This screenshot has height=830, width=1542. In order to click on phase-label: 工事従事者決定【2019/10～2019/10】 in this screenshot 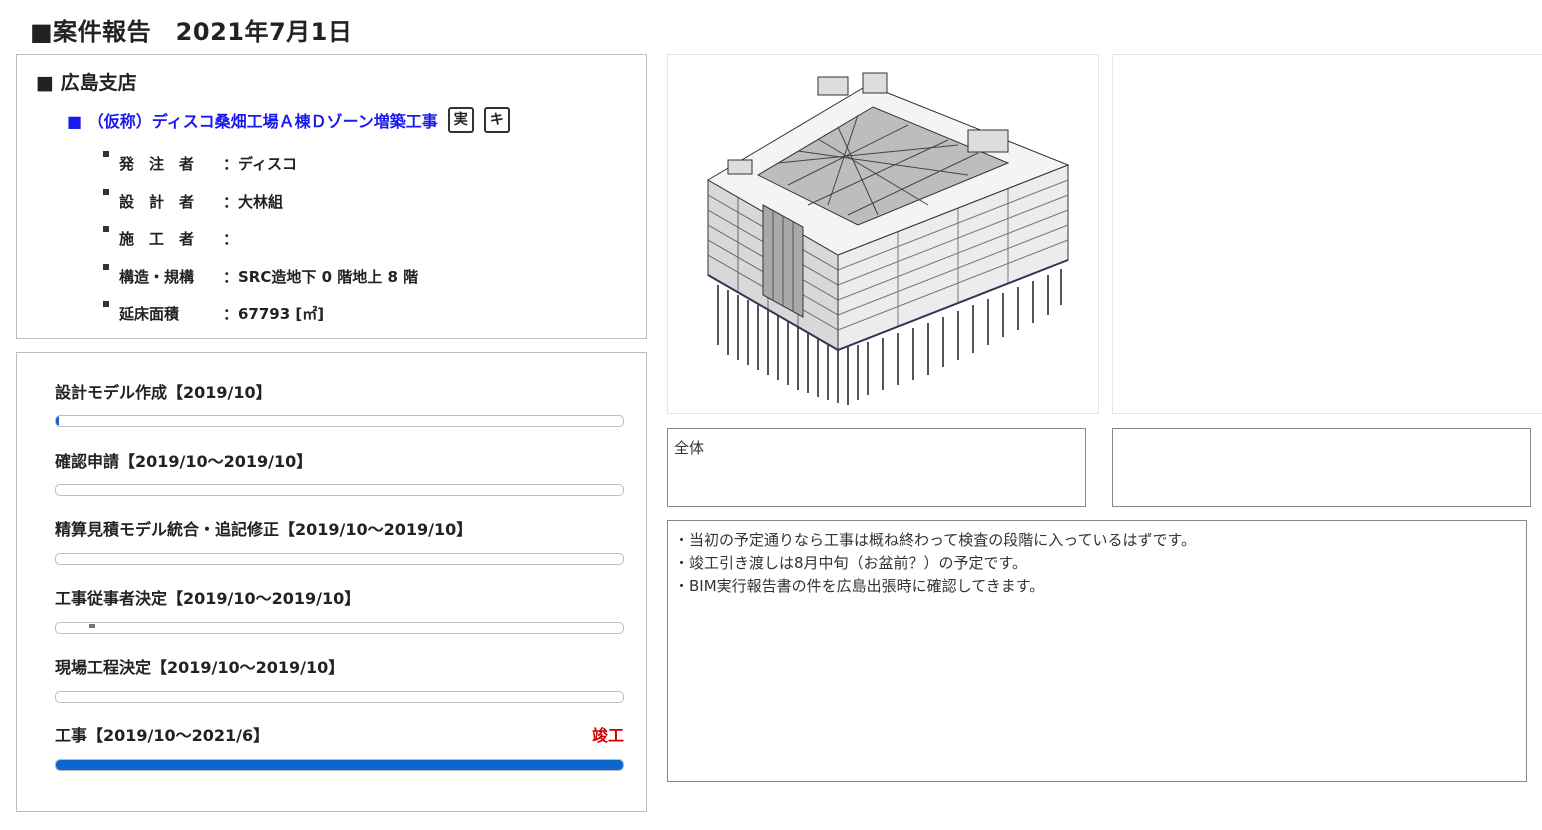, I will do `click(208, 598)`.